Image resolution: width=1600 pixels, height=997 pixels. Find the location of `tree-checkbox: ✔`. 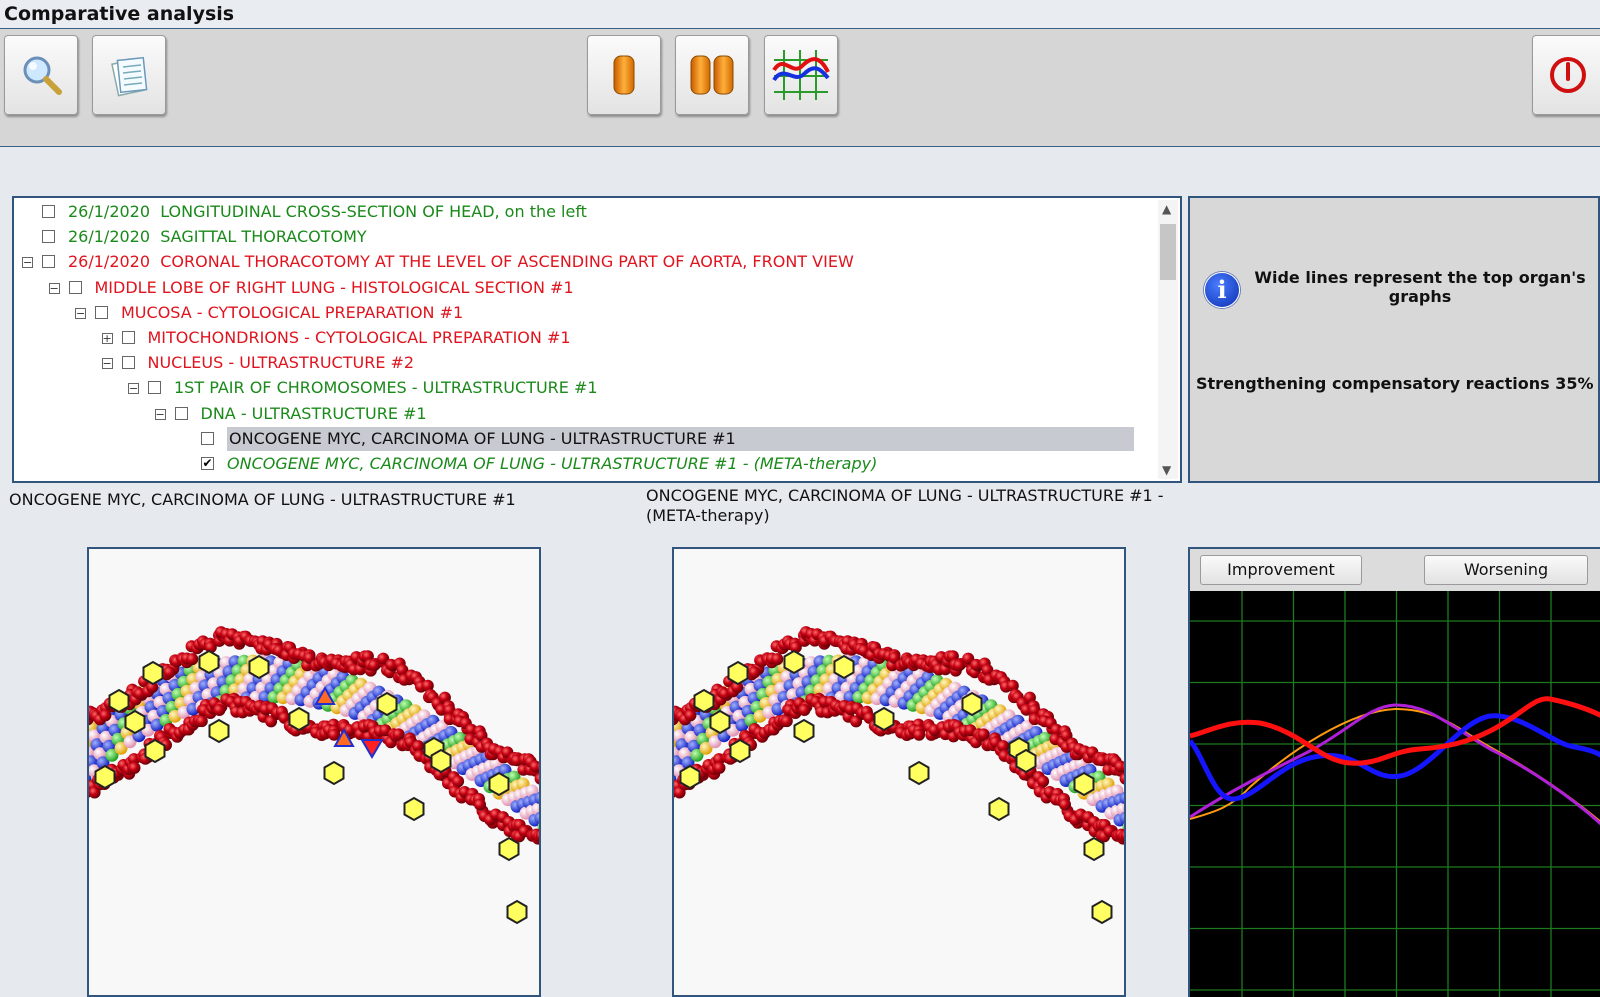

tree-checkbox: ✔ is located at coordinates (207, 463).